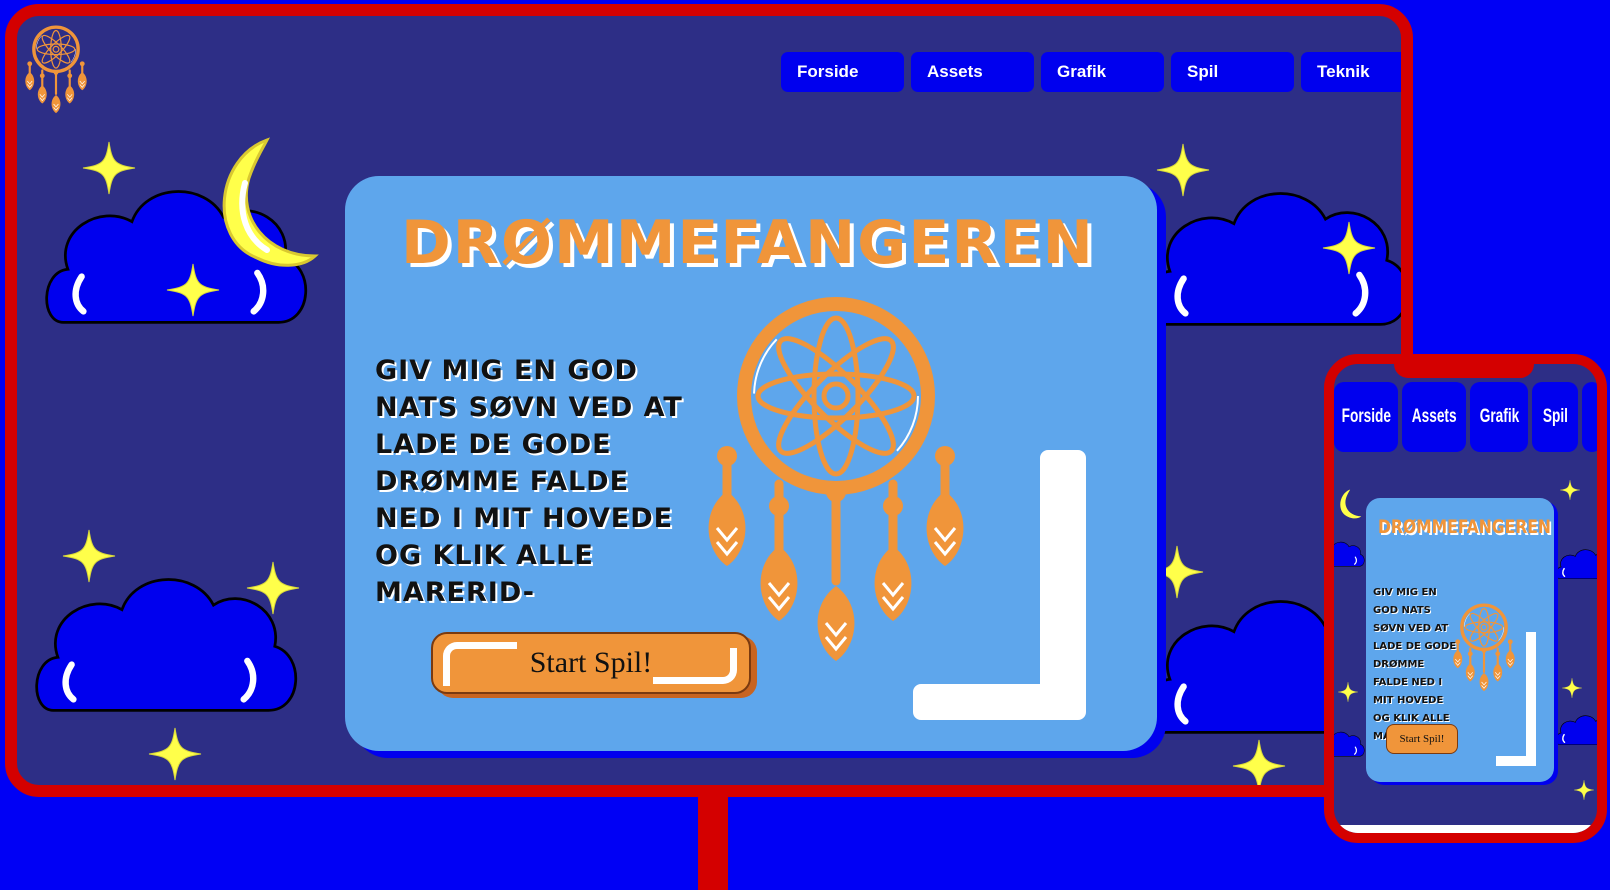 Image resolution: width=1610 pixels, height=890 pixels. Describe the element at coordinates (1464, 371) in the screenshot. I see `phone-notch` at that location.